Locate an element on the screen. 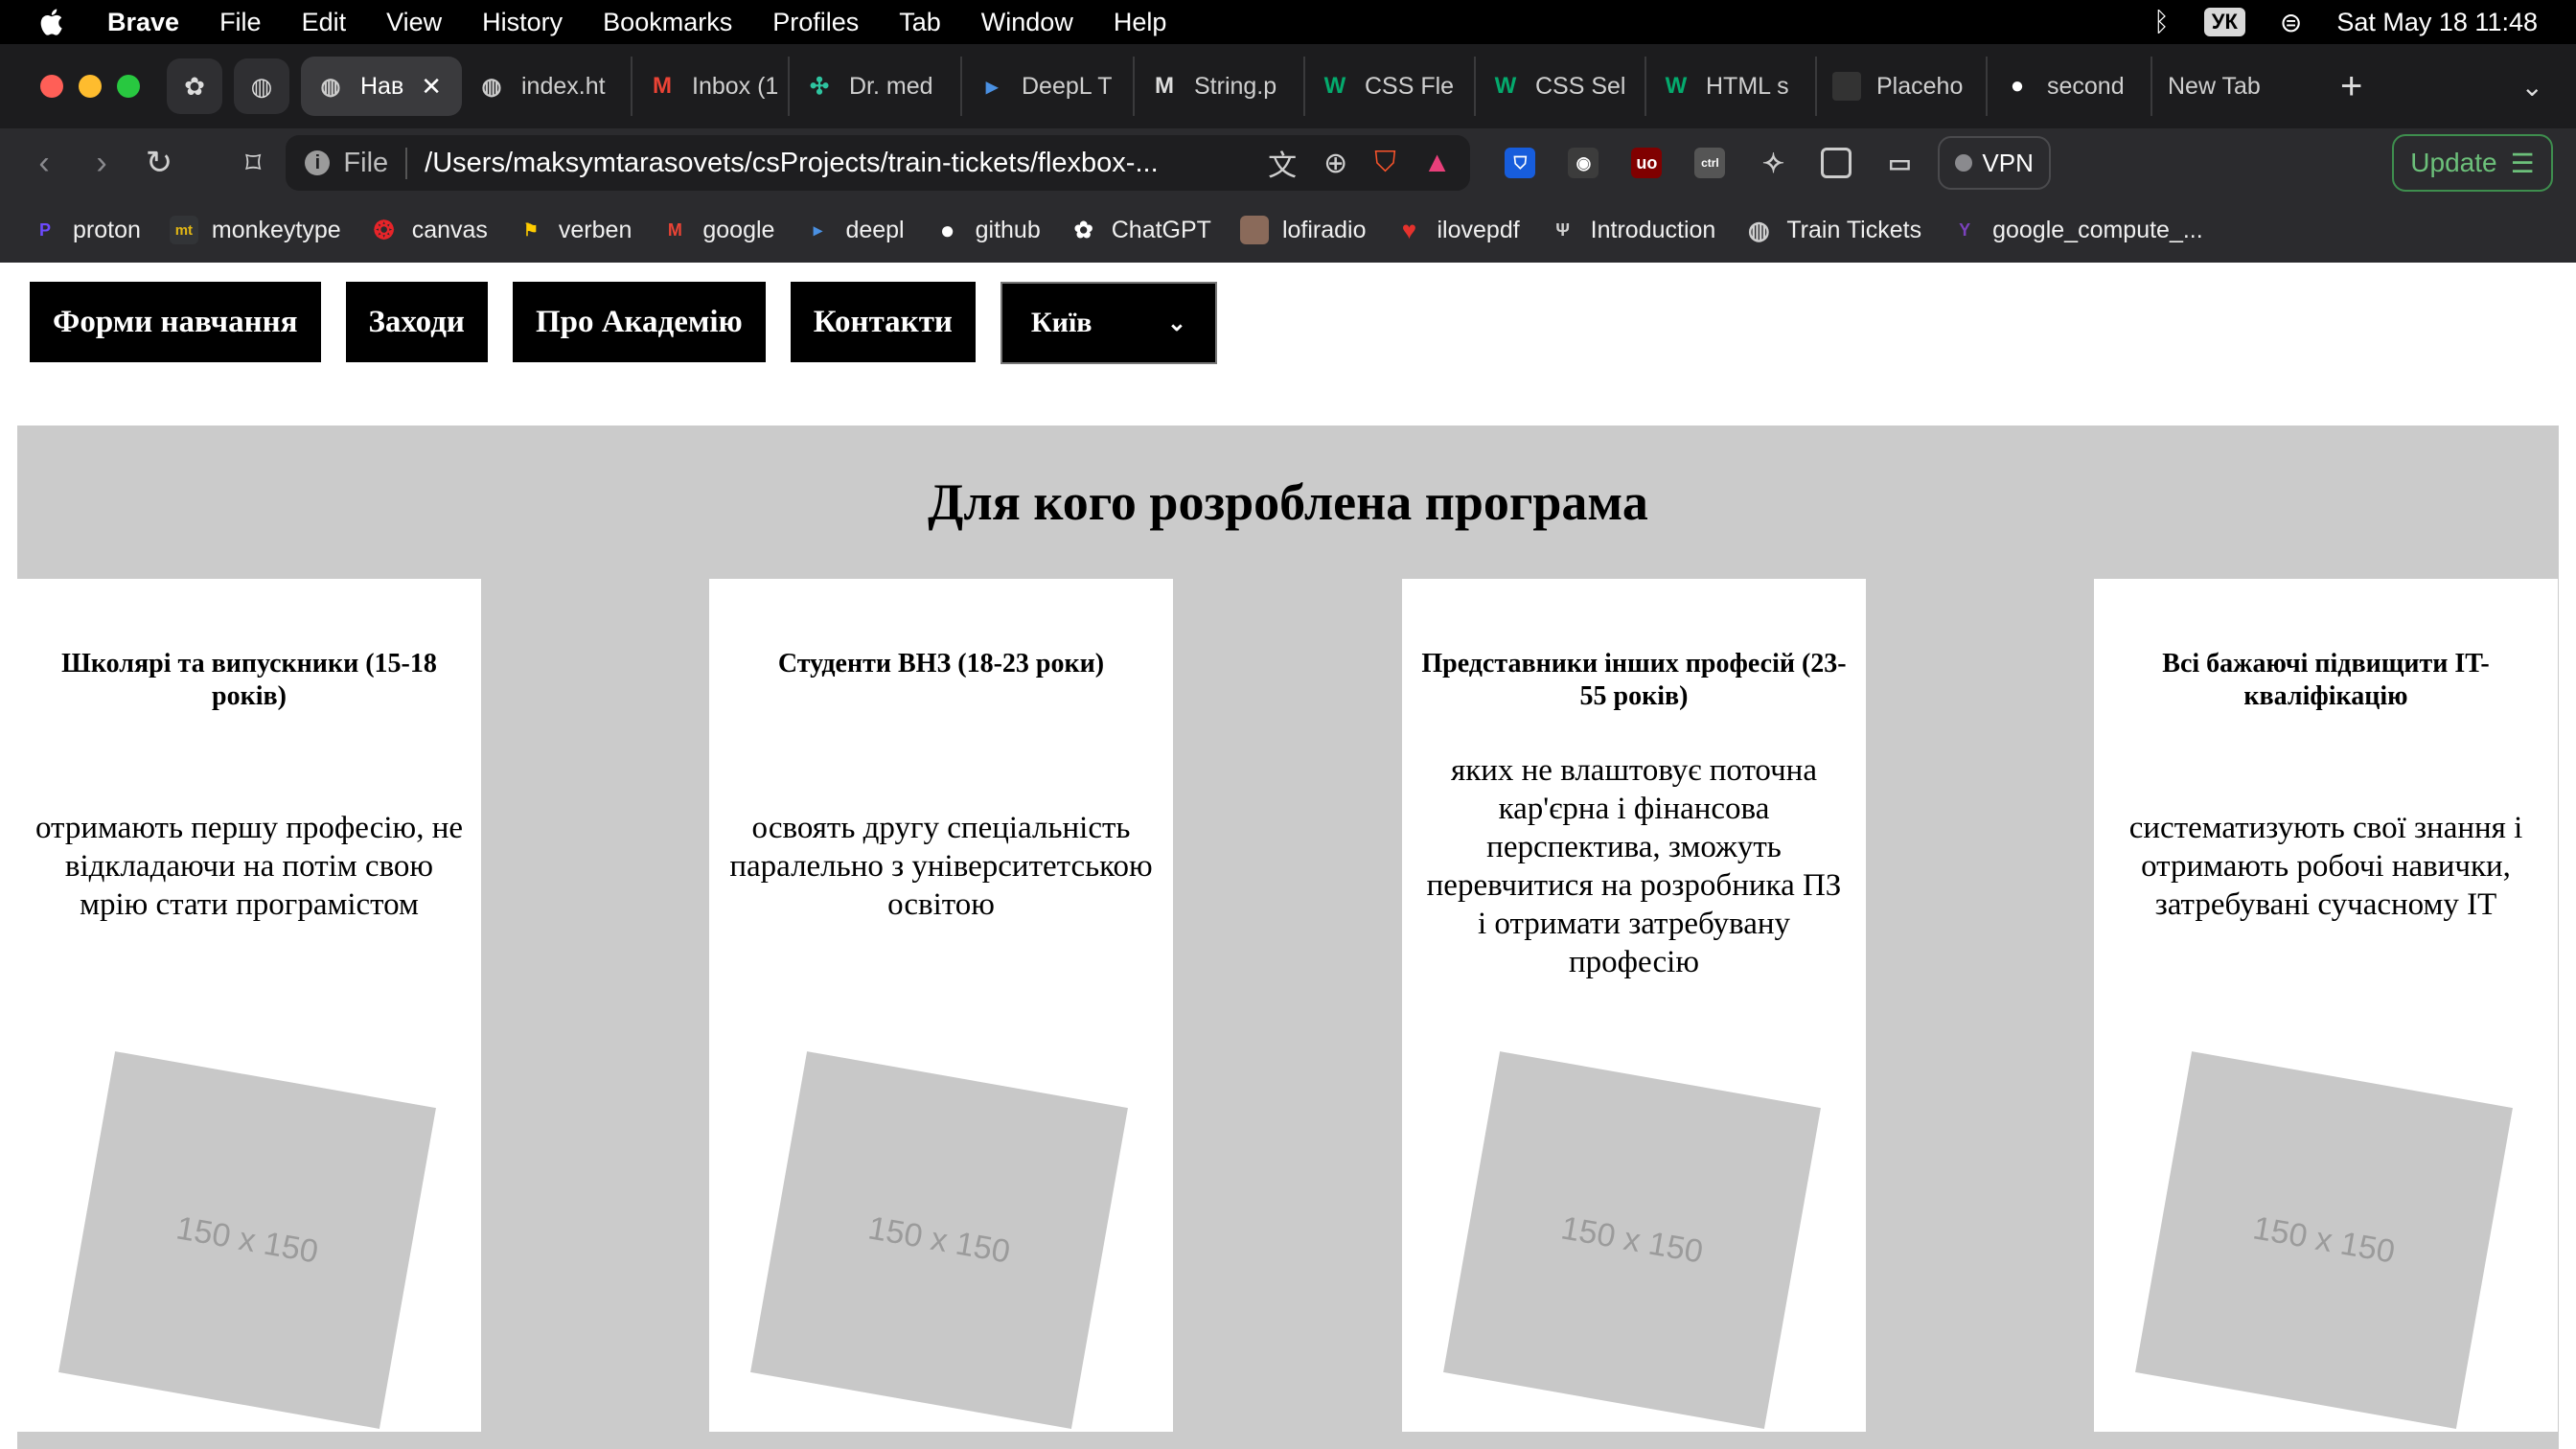  nav-link-events: Заходи is located at coordinates (416, 322).